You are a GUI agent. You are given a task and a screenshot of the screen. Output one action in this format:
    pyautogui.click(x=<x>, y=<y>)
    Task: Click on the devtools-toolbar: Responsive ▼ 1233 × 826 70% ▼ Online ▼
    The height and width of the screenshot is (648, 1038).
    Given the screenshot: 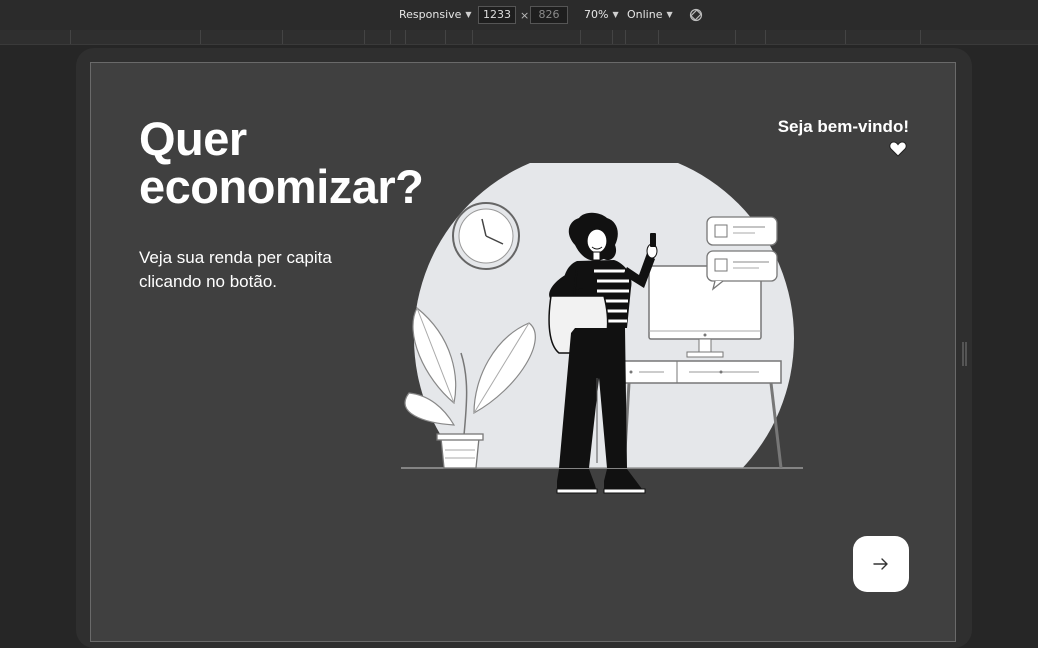 What is the action you would take?
    pyautogui.click(x=519, y=15)
    